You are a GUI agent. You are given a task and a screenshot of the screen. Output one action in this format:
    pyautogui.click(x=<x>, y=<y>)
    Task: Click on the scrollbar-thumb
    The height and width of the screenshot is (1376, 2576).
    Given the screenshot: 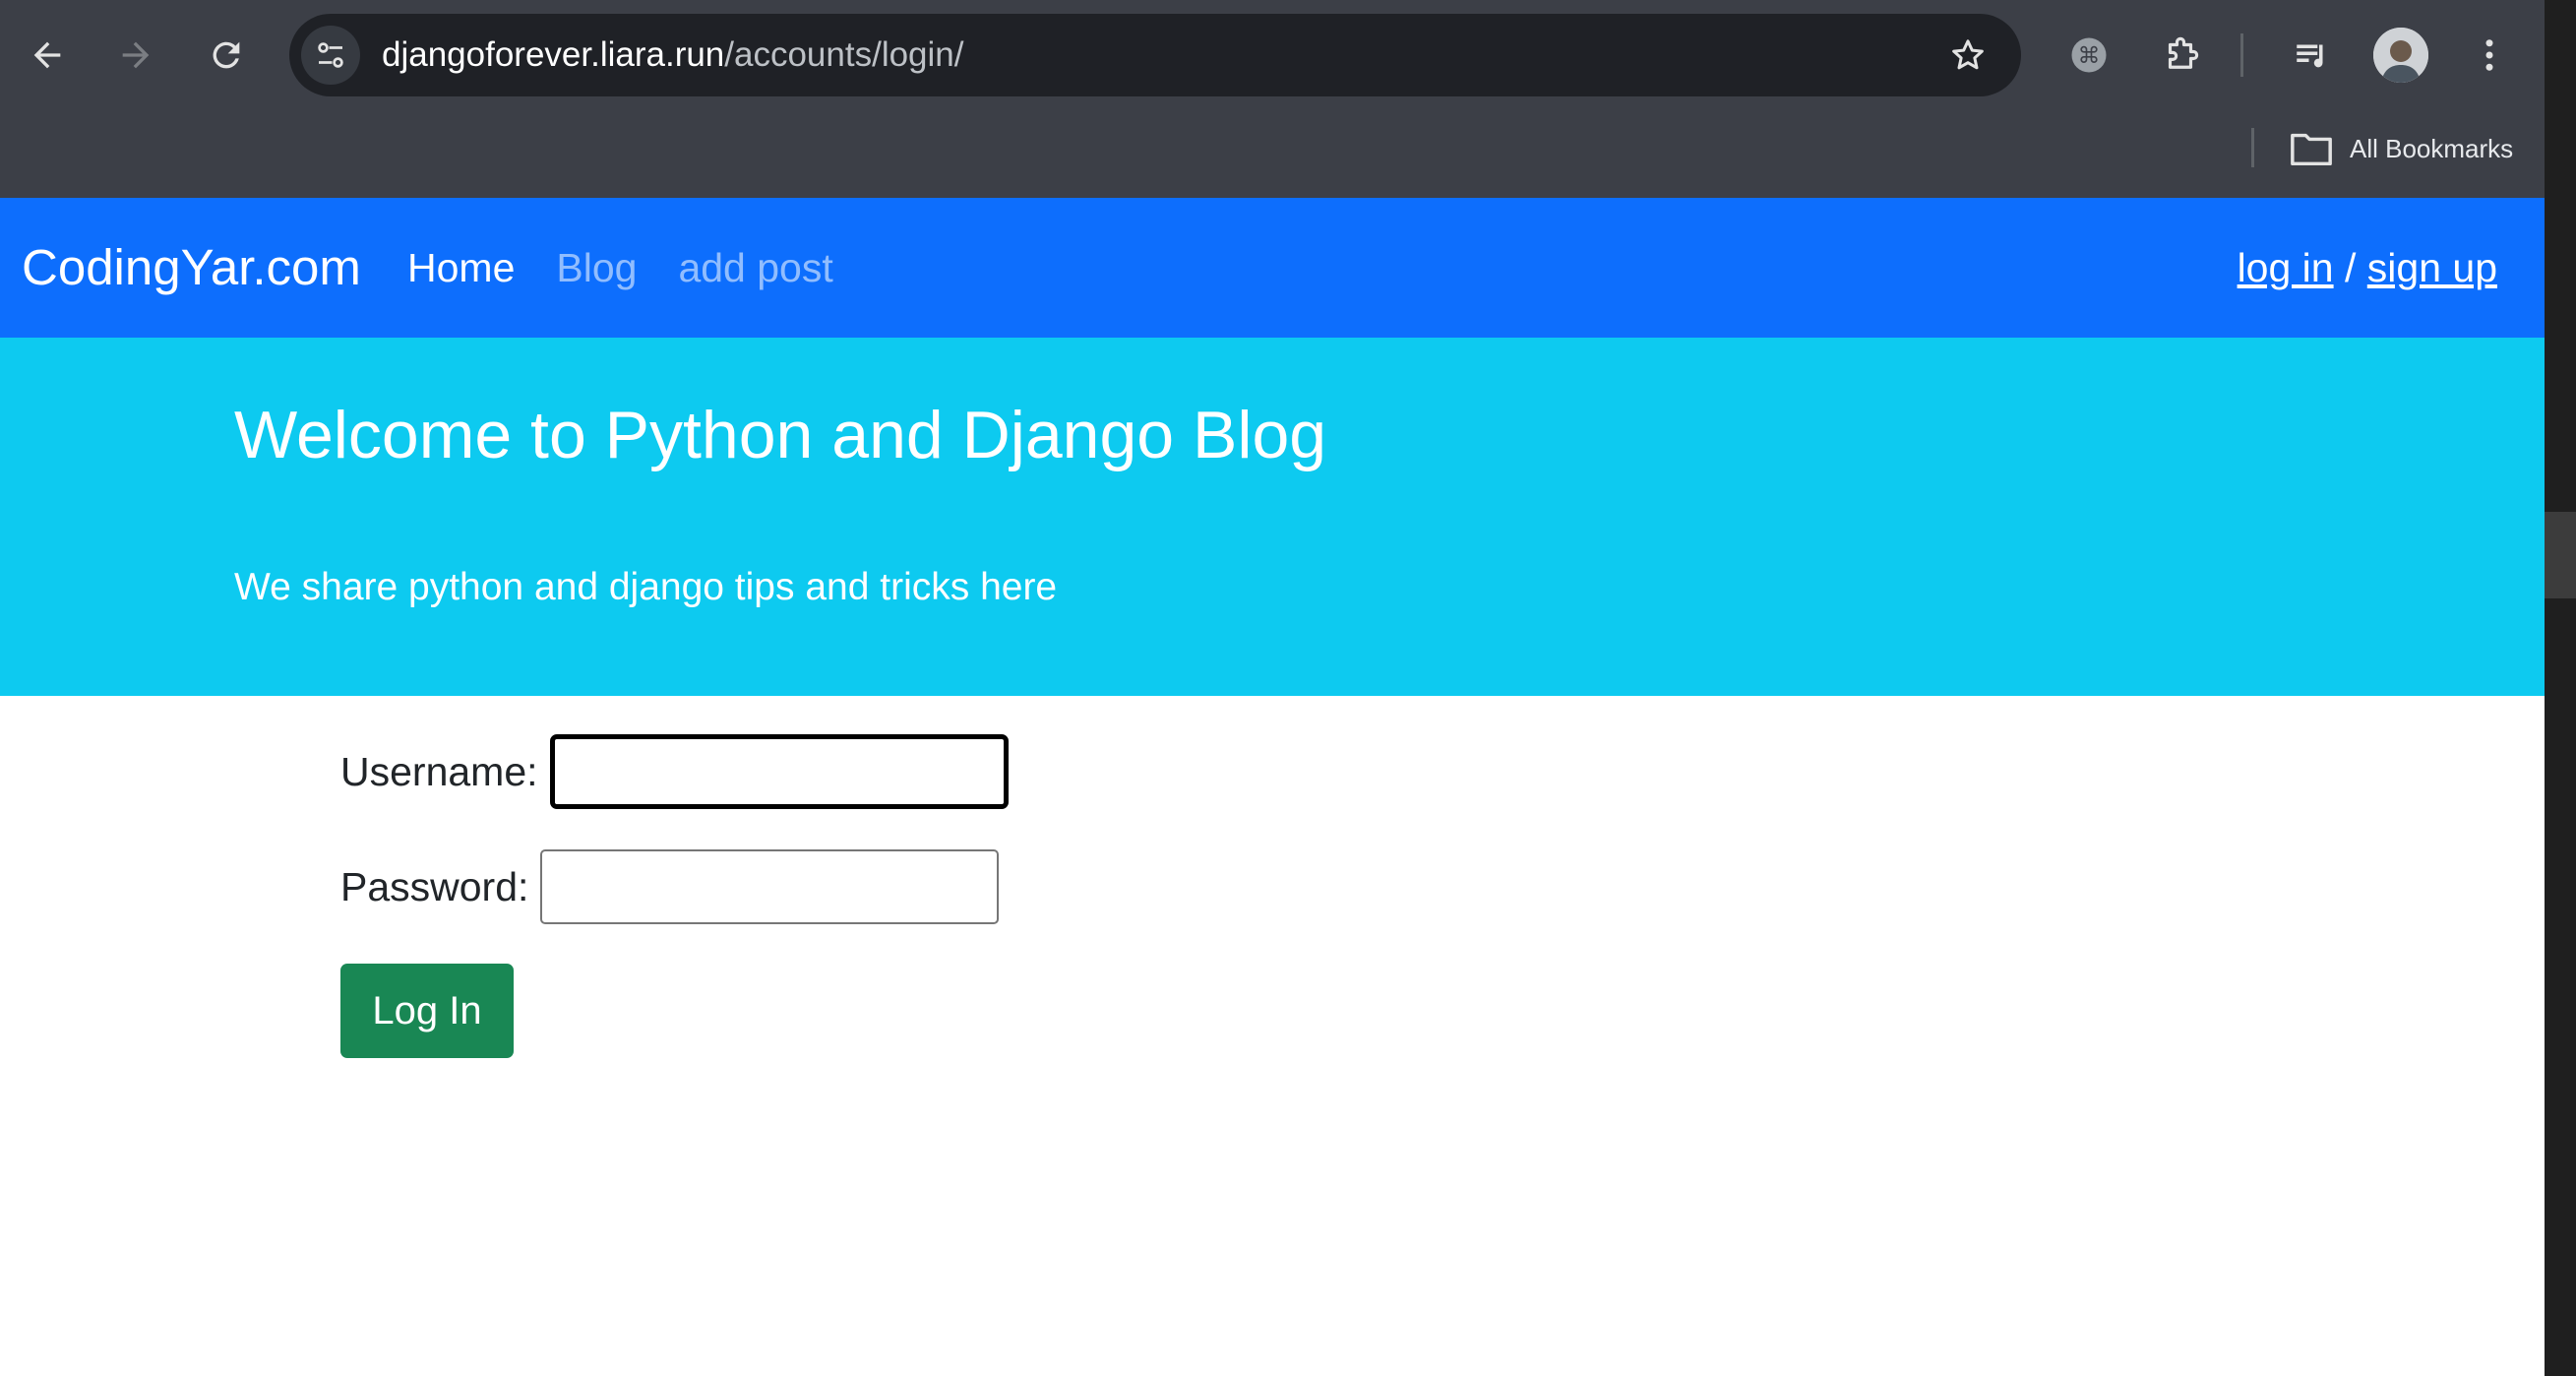 What is the action you would take?
    pyautogui.click(x=2560, y=555)
    